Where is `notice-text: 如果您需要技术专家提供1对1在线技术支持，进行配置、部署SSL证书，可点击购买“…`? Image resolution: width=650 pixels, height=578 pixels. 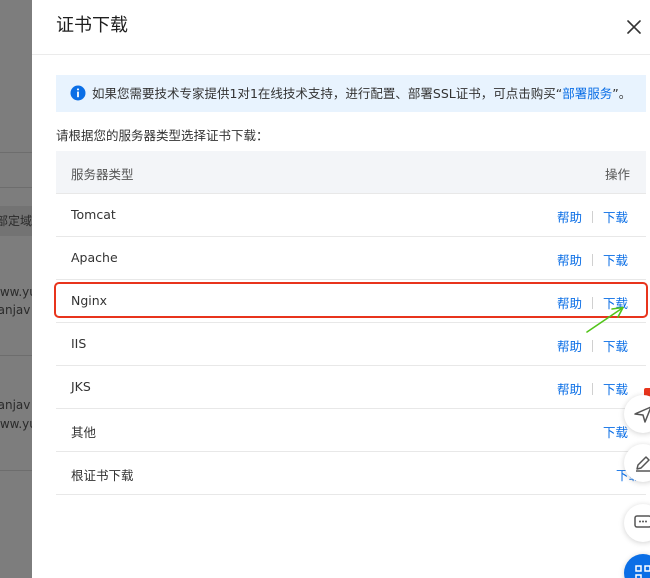 notice-text: 如果您需要技术专家提供1对1在线技术支持，进行配置、部署SSL证书，可点击购买“… is located at coordinates (361, 93).